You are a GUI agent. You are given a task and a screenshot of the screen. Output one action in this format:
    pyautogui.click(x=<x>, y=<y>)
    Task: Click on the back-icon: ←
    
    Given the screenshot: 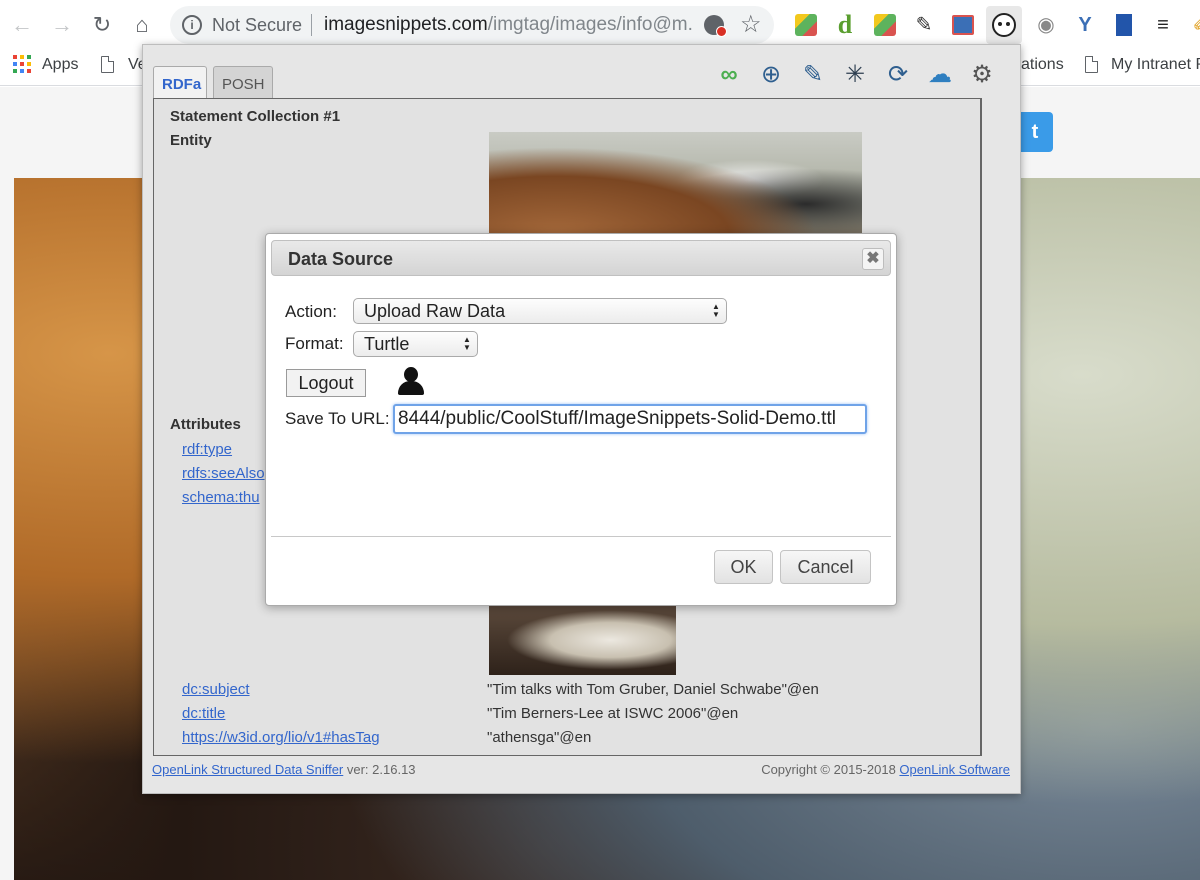 What is the action you would take?
    pyautogui.click(x=22, y=25)
    